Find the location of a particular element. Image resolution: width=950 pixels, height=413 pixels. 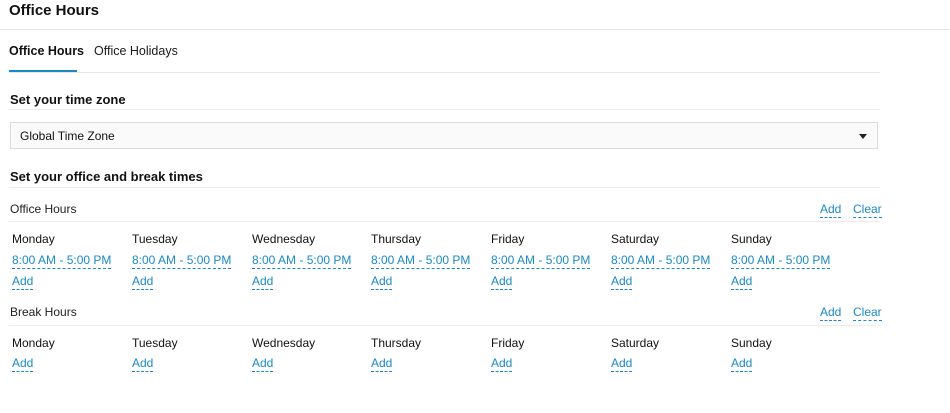

times-divider is located at coordinates (444, 187).